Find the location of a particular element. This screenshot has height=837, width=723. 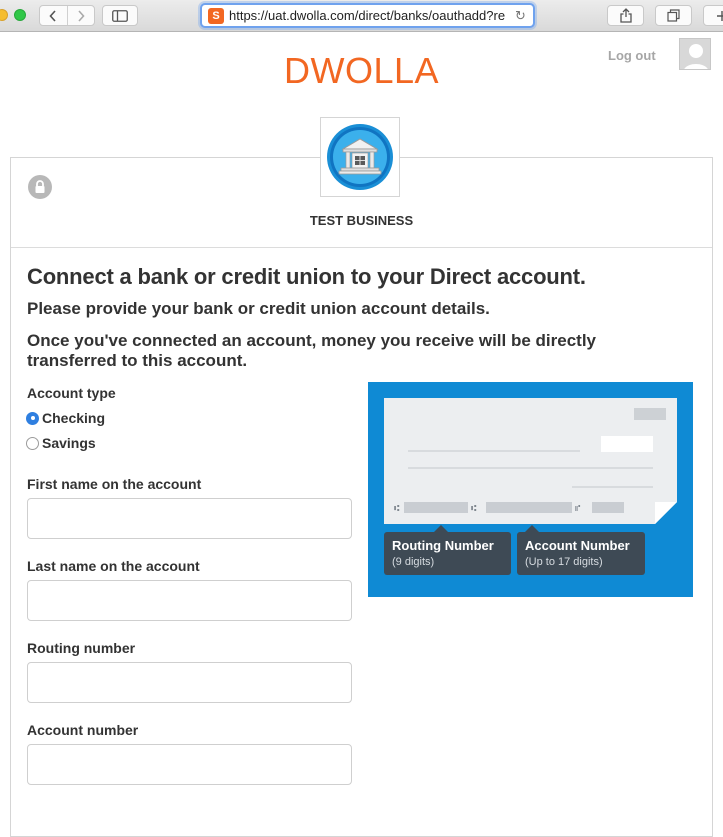

share-button is located at coordinates (625, 15).